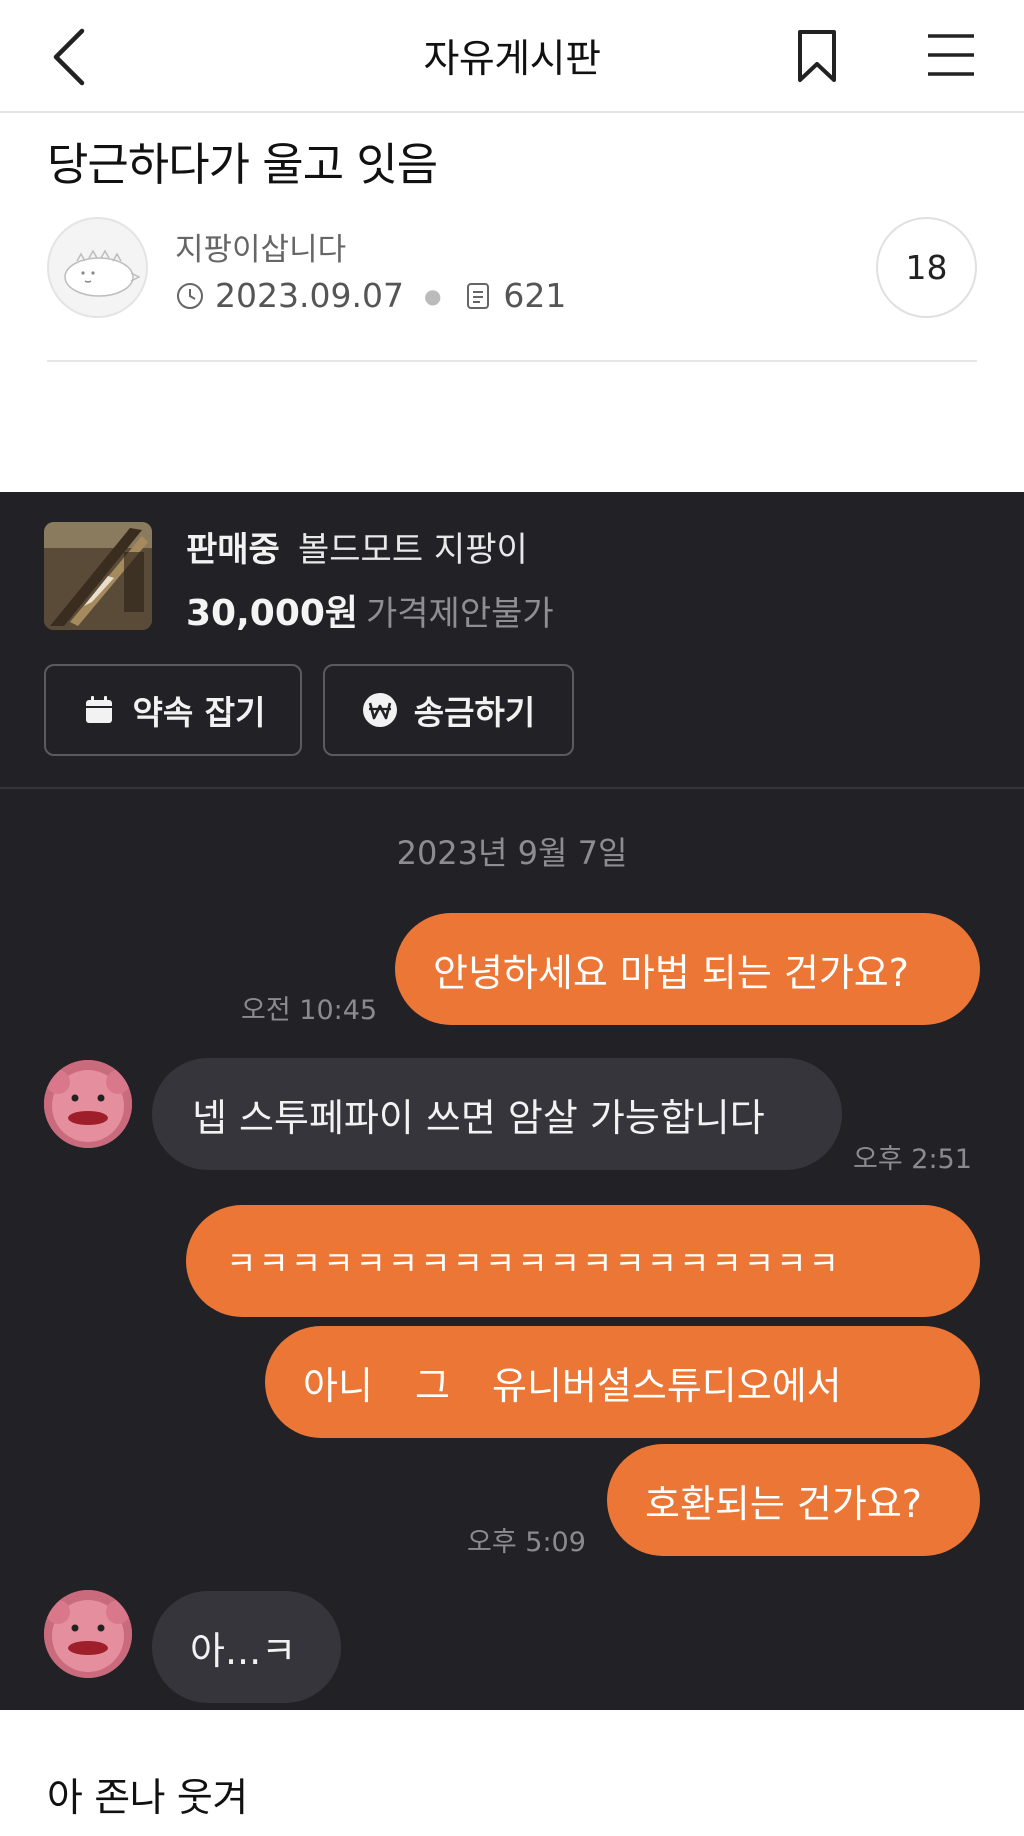  Describe the element at coordinates (512, 59) in the screenshot. I see `board-title: 자유게시판` at that location.